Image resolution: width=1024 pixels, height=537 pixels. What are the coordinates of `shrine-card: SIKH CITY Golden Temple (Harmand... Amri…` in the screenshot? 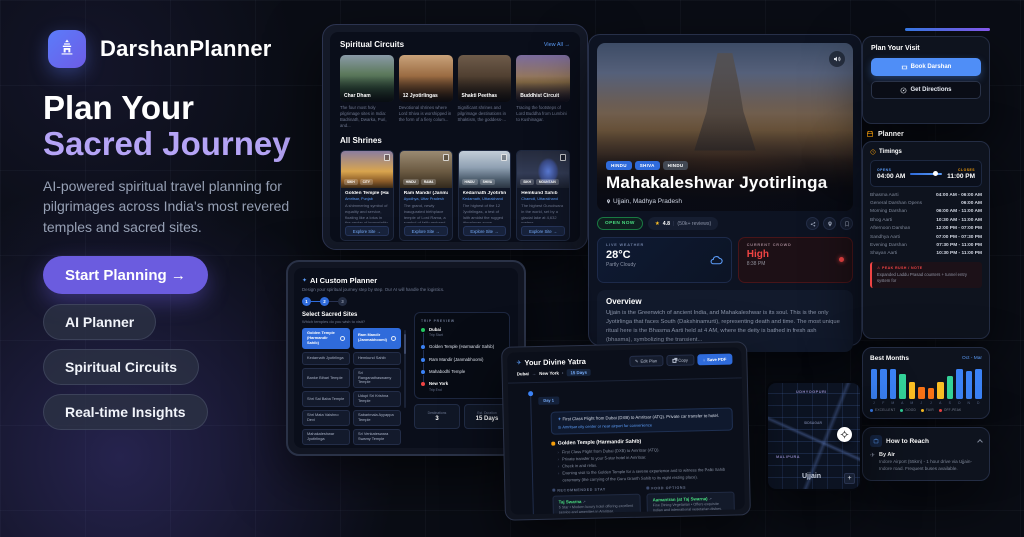 It's located at (367, 196).